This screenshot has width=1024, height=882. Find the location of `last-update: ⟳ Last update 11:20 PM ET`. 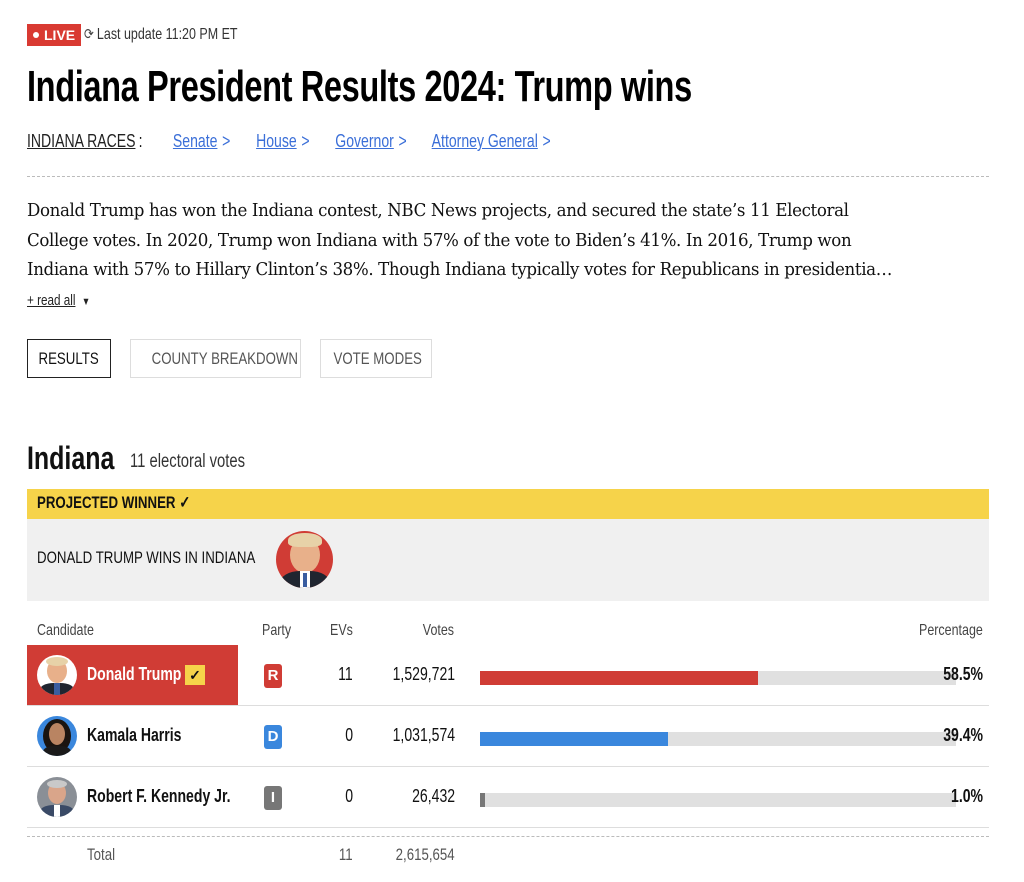

last-update: ⟳ Last update 11:20 PM ET is located at coordinates (182, 35).